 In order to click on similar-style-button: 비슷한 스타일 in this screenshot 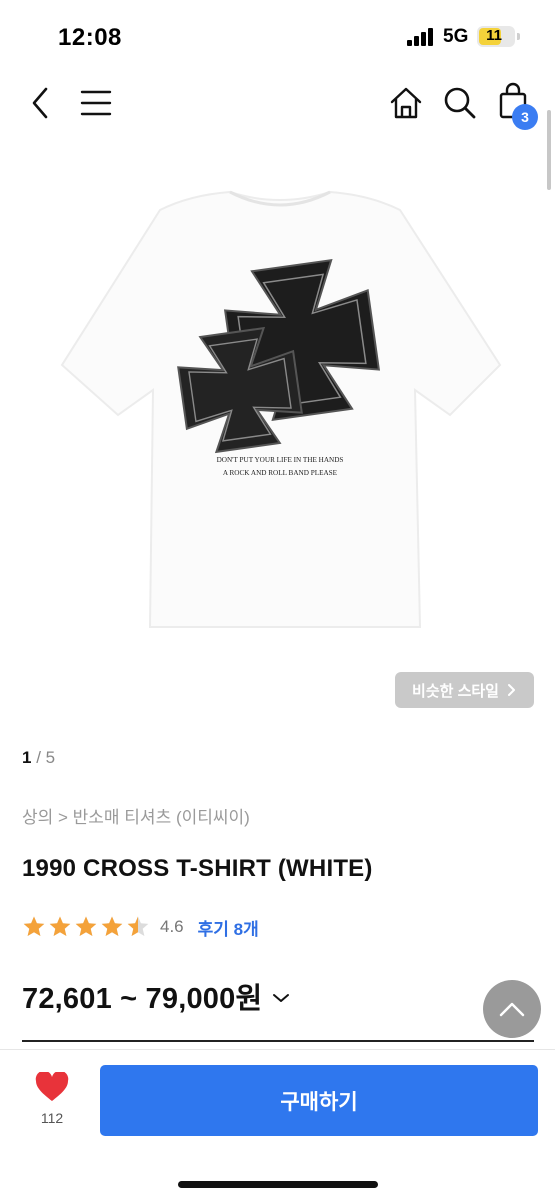, I will do `click(464, 690)`.